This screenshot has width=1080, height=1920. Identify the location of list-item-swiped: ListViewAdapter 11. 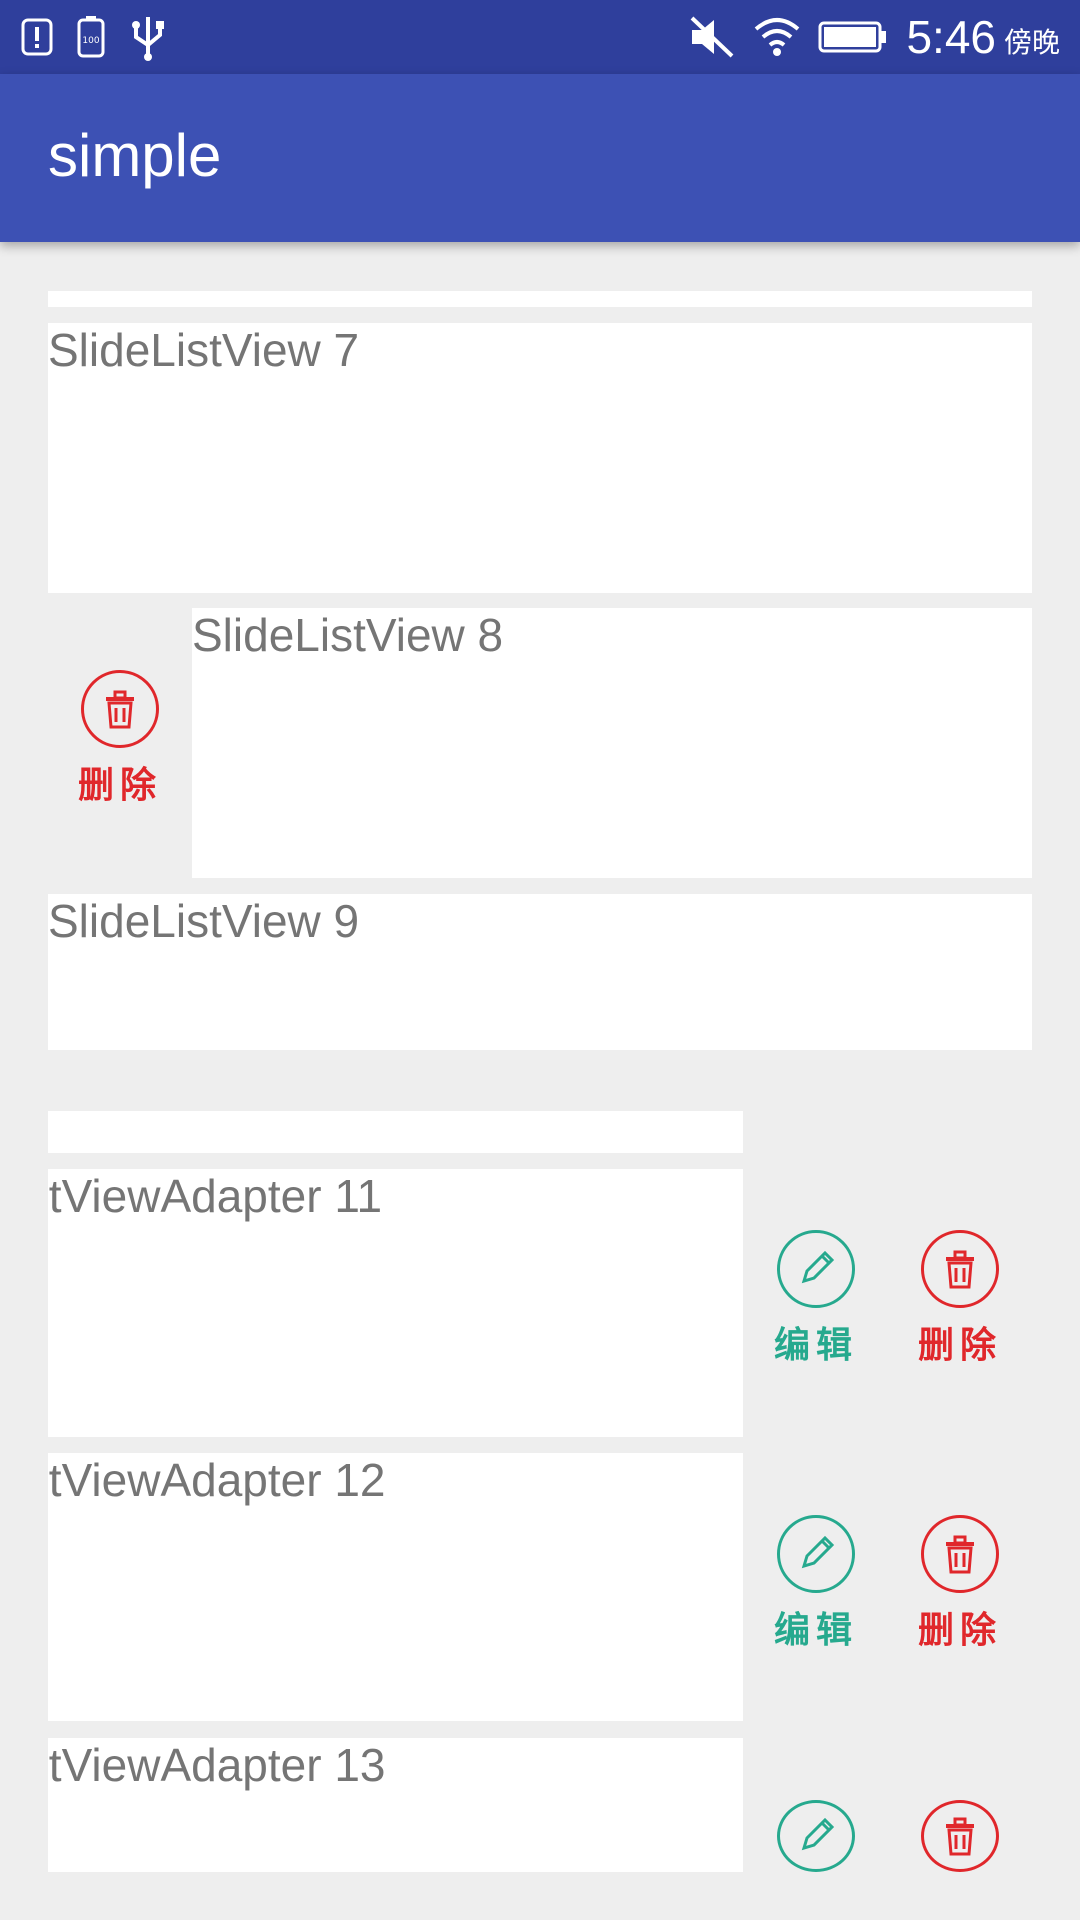
(395, 1303).